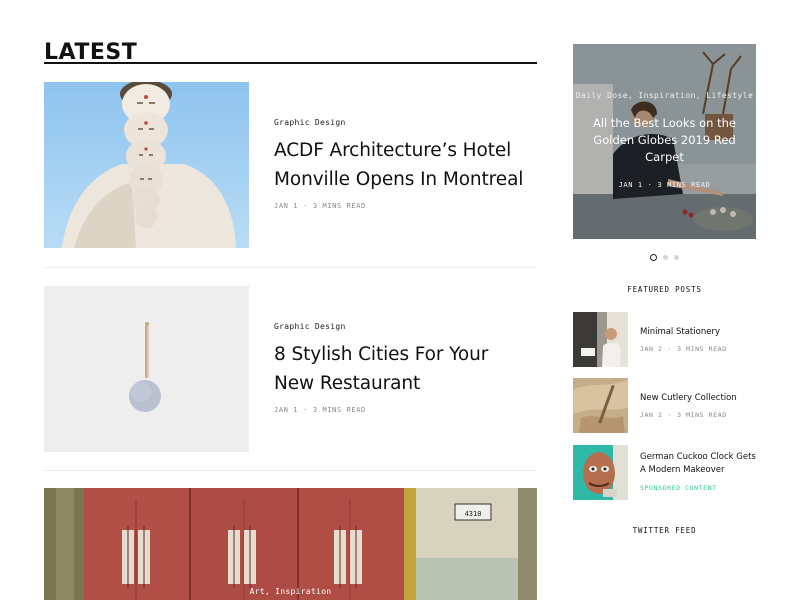 This screenshot has height=600, width=800. Describe the element at coordinates (290, 544) in the screenshot. I see `featured-post-image-red-doors: 4310 Art, Inspiration` at that location.